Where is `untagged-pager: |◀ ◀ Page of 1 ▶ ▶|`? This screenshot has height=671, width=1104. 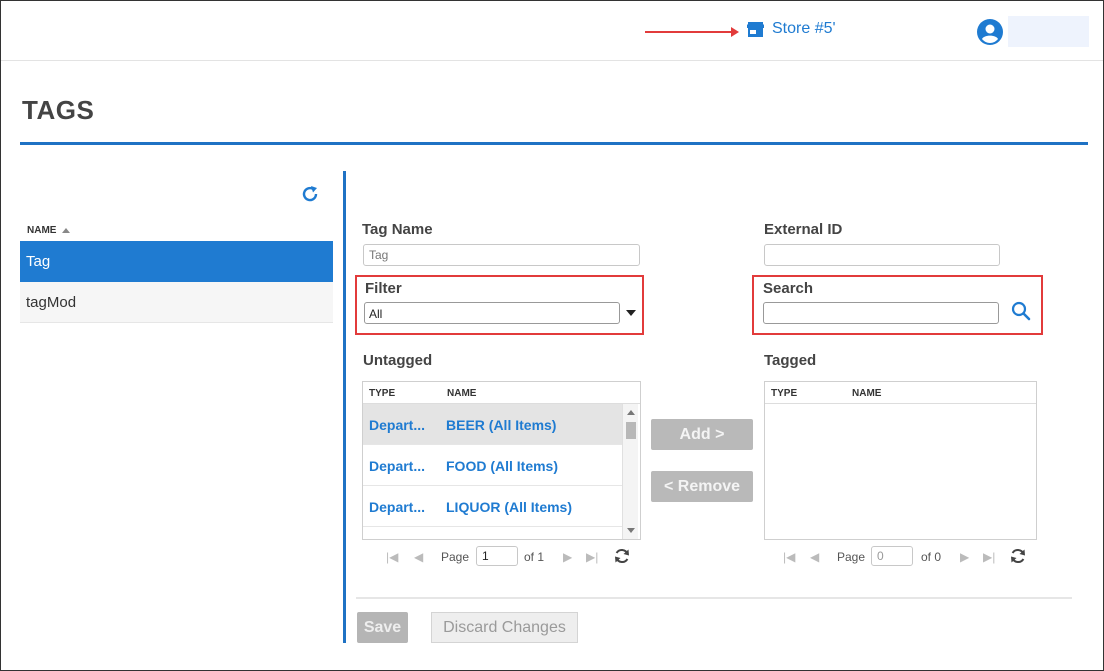
untagged-pager: |◀ ◀ Page of 1 ▶ ▶| is located at coordinates (511, 557).